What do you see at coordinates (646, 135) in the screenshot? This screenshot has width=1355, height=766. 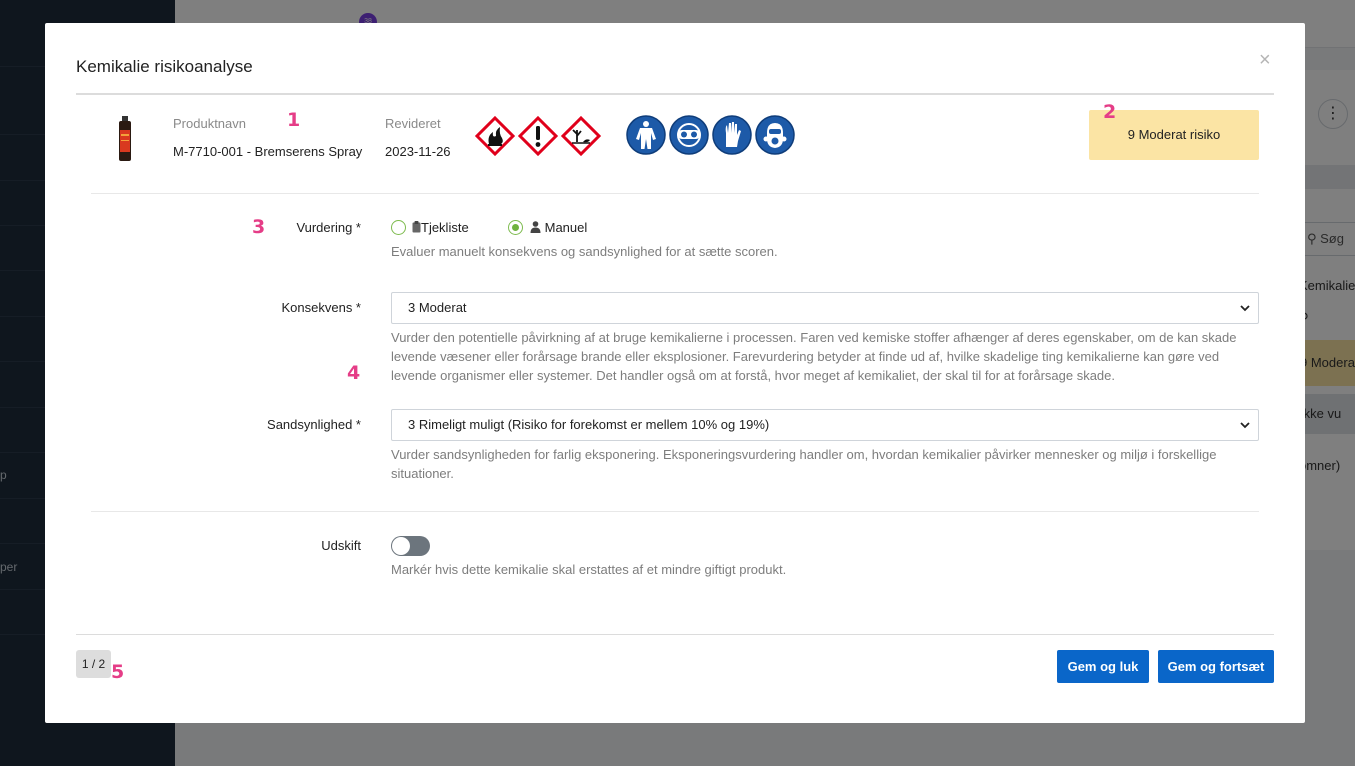 I see `protective-suit-icon` at bounding box center [646, 135].